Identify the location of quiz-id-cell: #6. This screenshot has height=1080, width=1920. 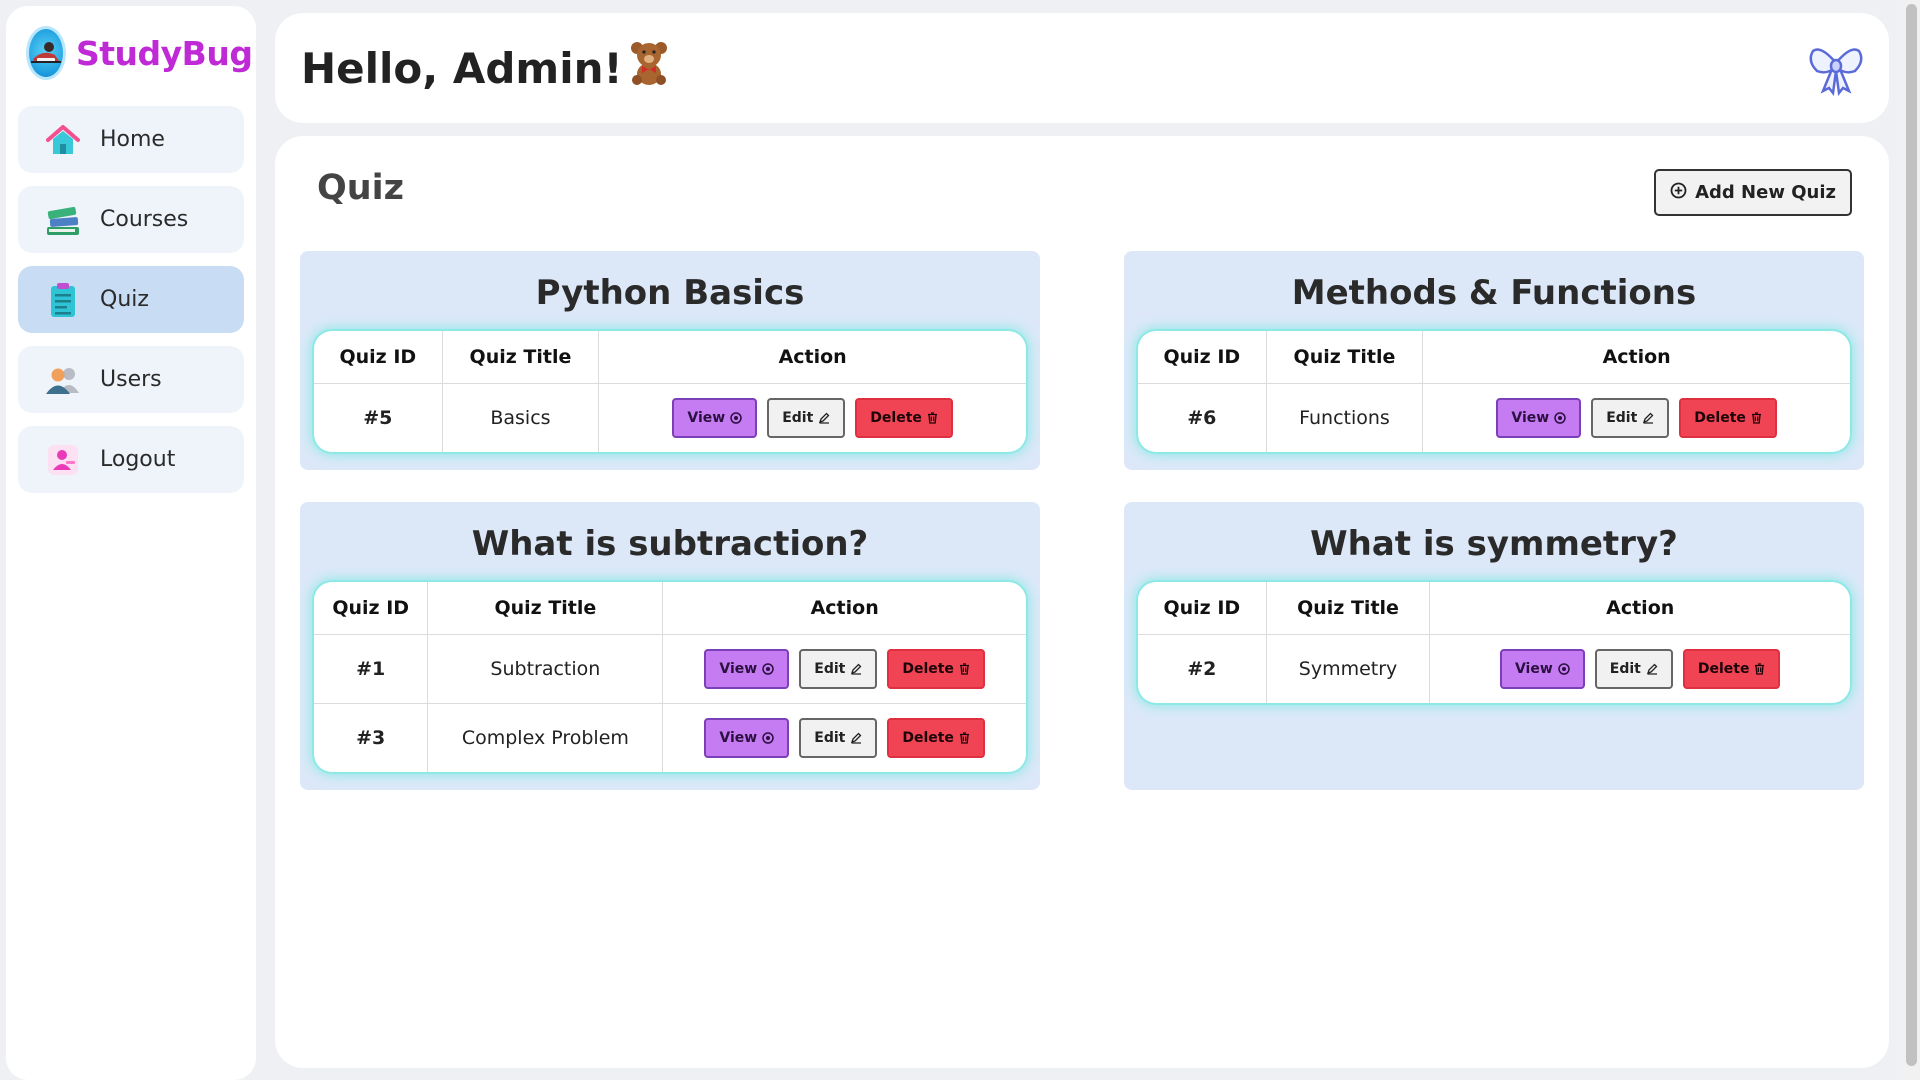
(1202, 417).